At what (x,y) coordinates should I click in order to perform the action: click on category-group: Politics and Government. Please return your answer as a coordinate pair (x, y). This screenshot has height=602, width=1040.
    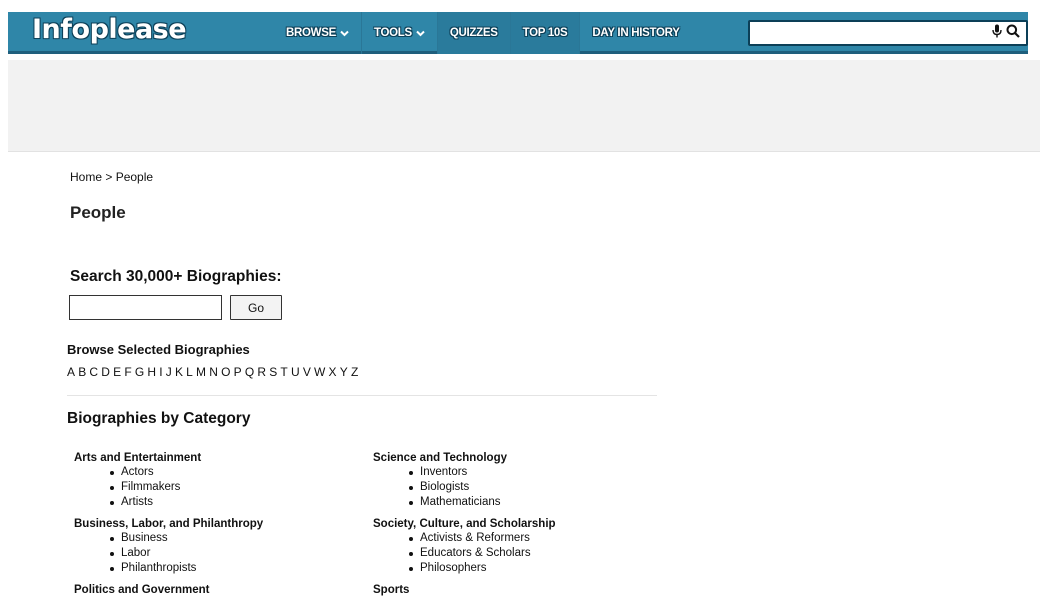
    Looking at the image, I should click on (219, 590).